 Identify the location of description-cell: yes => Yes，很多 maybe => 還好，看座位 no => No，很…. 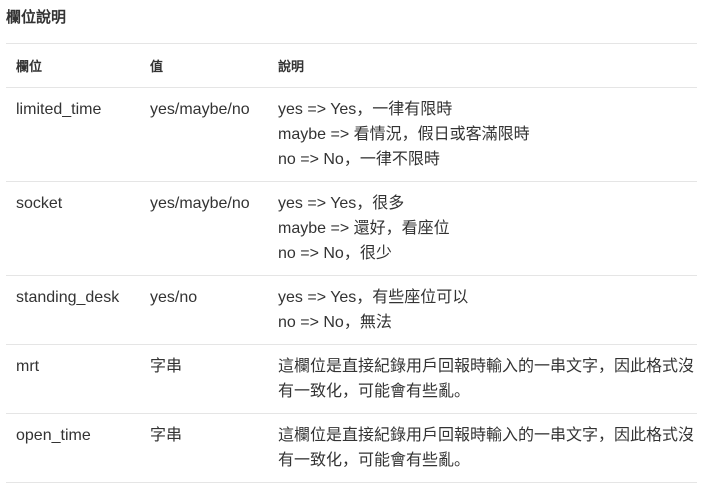
(487, 229).